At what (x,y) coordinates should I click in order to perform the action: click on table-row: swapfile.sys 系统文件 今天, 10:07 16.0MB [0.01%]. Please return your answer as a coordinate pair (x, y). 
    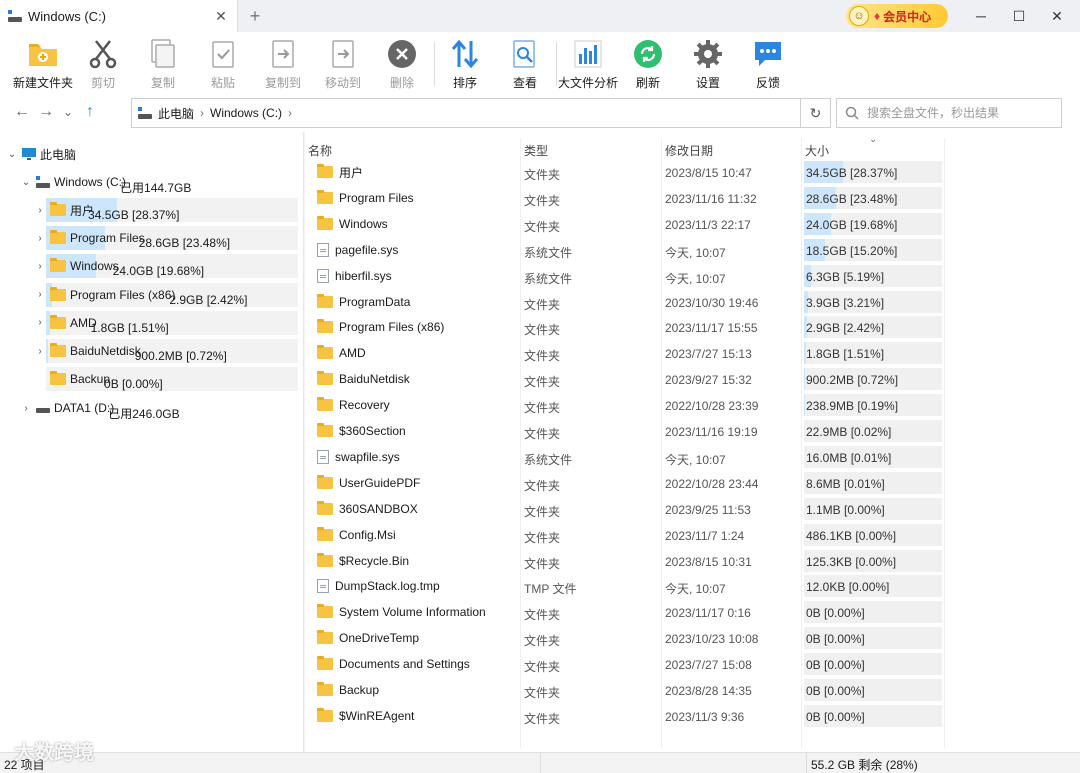
    Looking at the image, I should click on (625, 457).